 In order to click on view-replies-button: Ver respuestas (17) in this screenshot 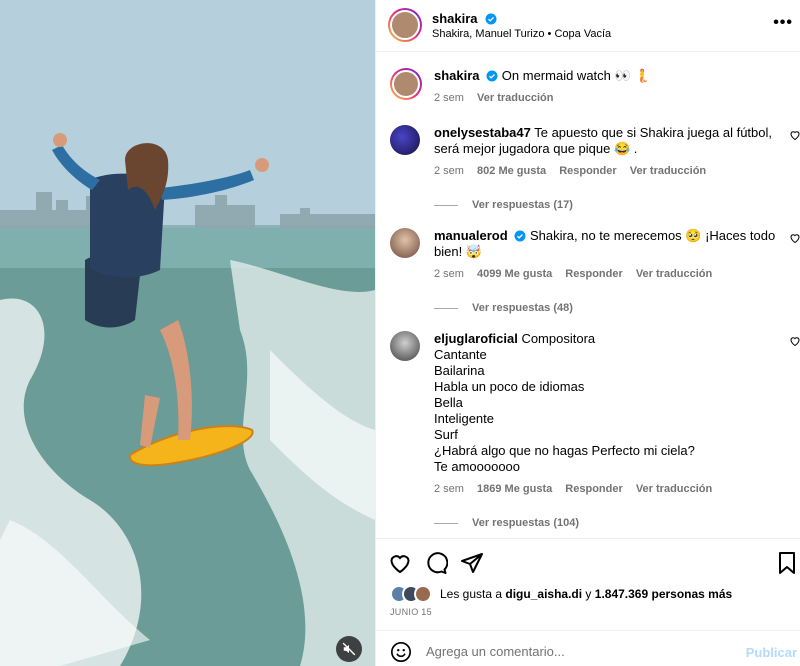, I will do `click(609, 205)`.